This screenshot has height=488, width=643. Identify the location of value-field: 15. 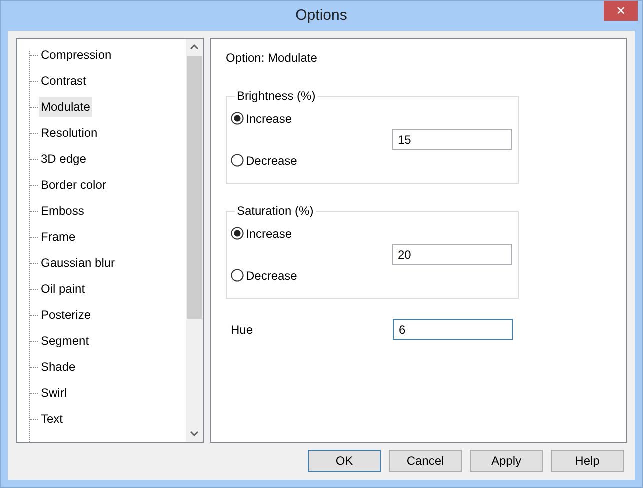
(452, 139).